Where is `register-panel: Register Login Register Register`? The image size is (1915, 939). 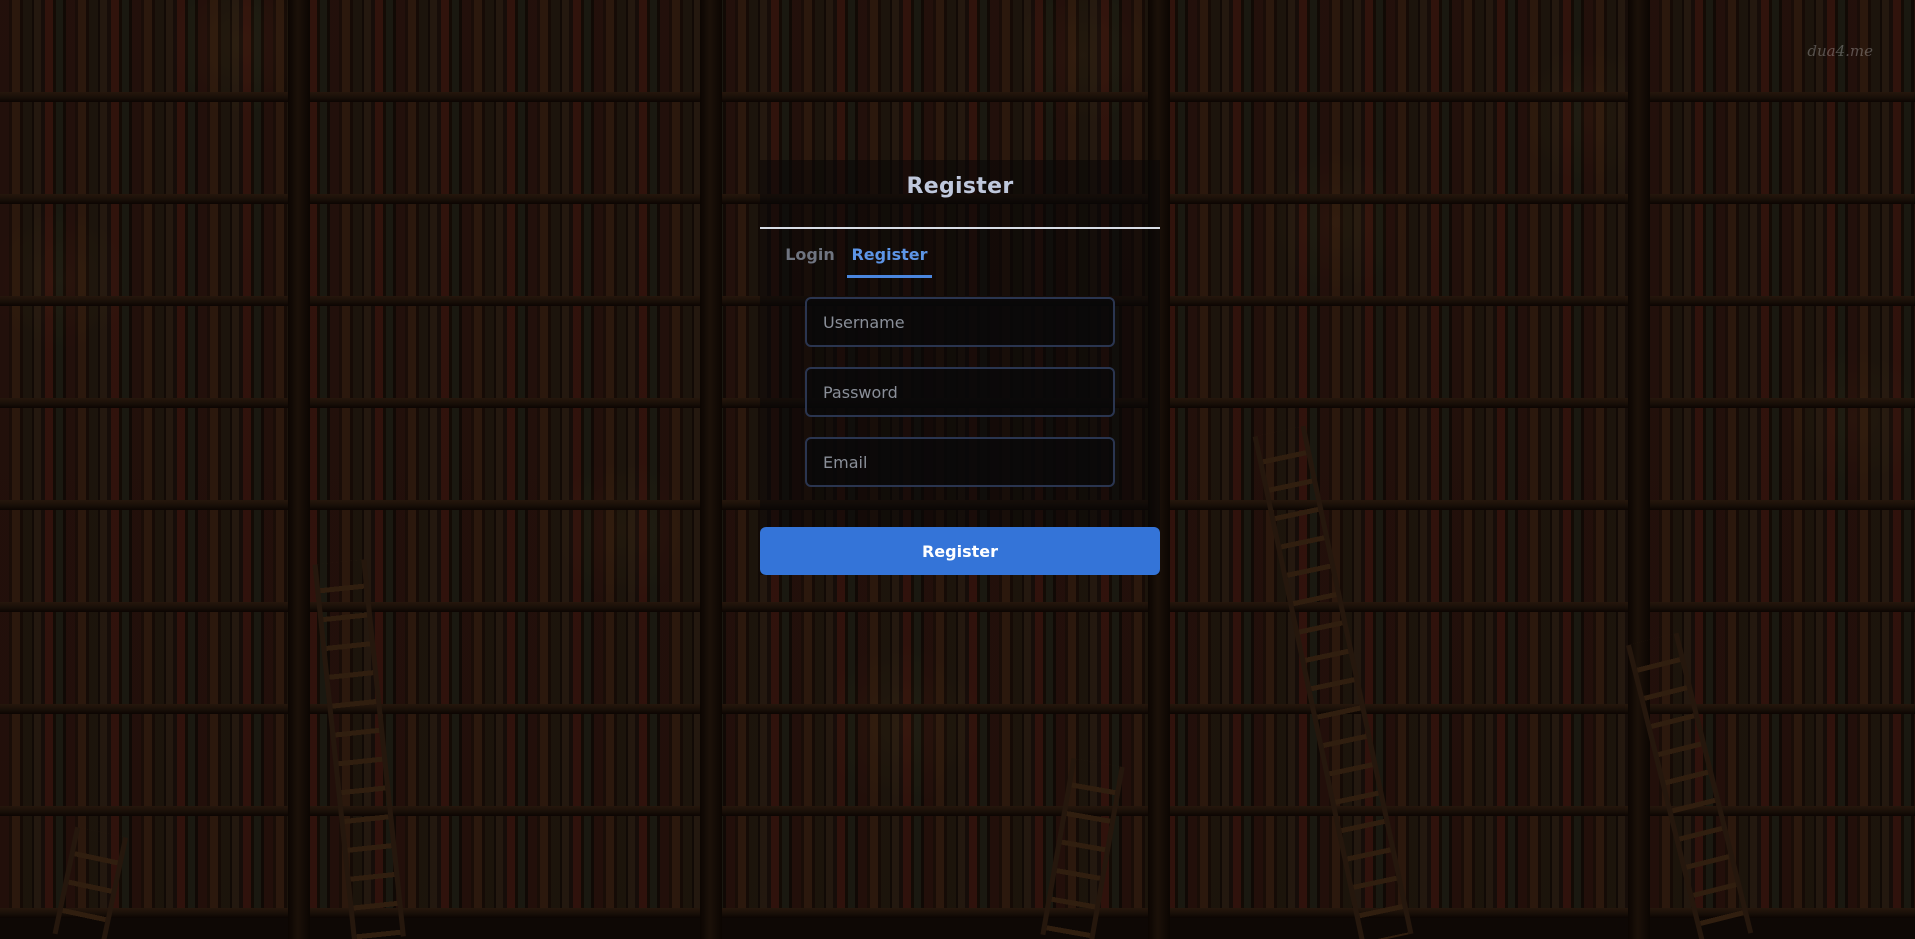 register-panel: Register Login Register Register is located at coordinates (960, 367).